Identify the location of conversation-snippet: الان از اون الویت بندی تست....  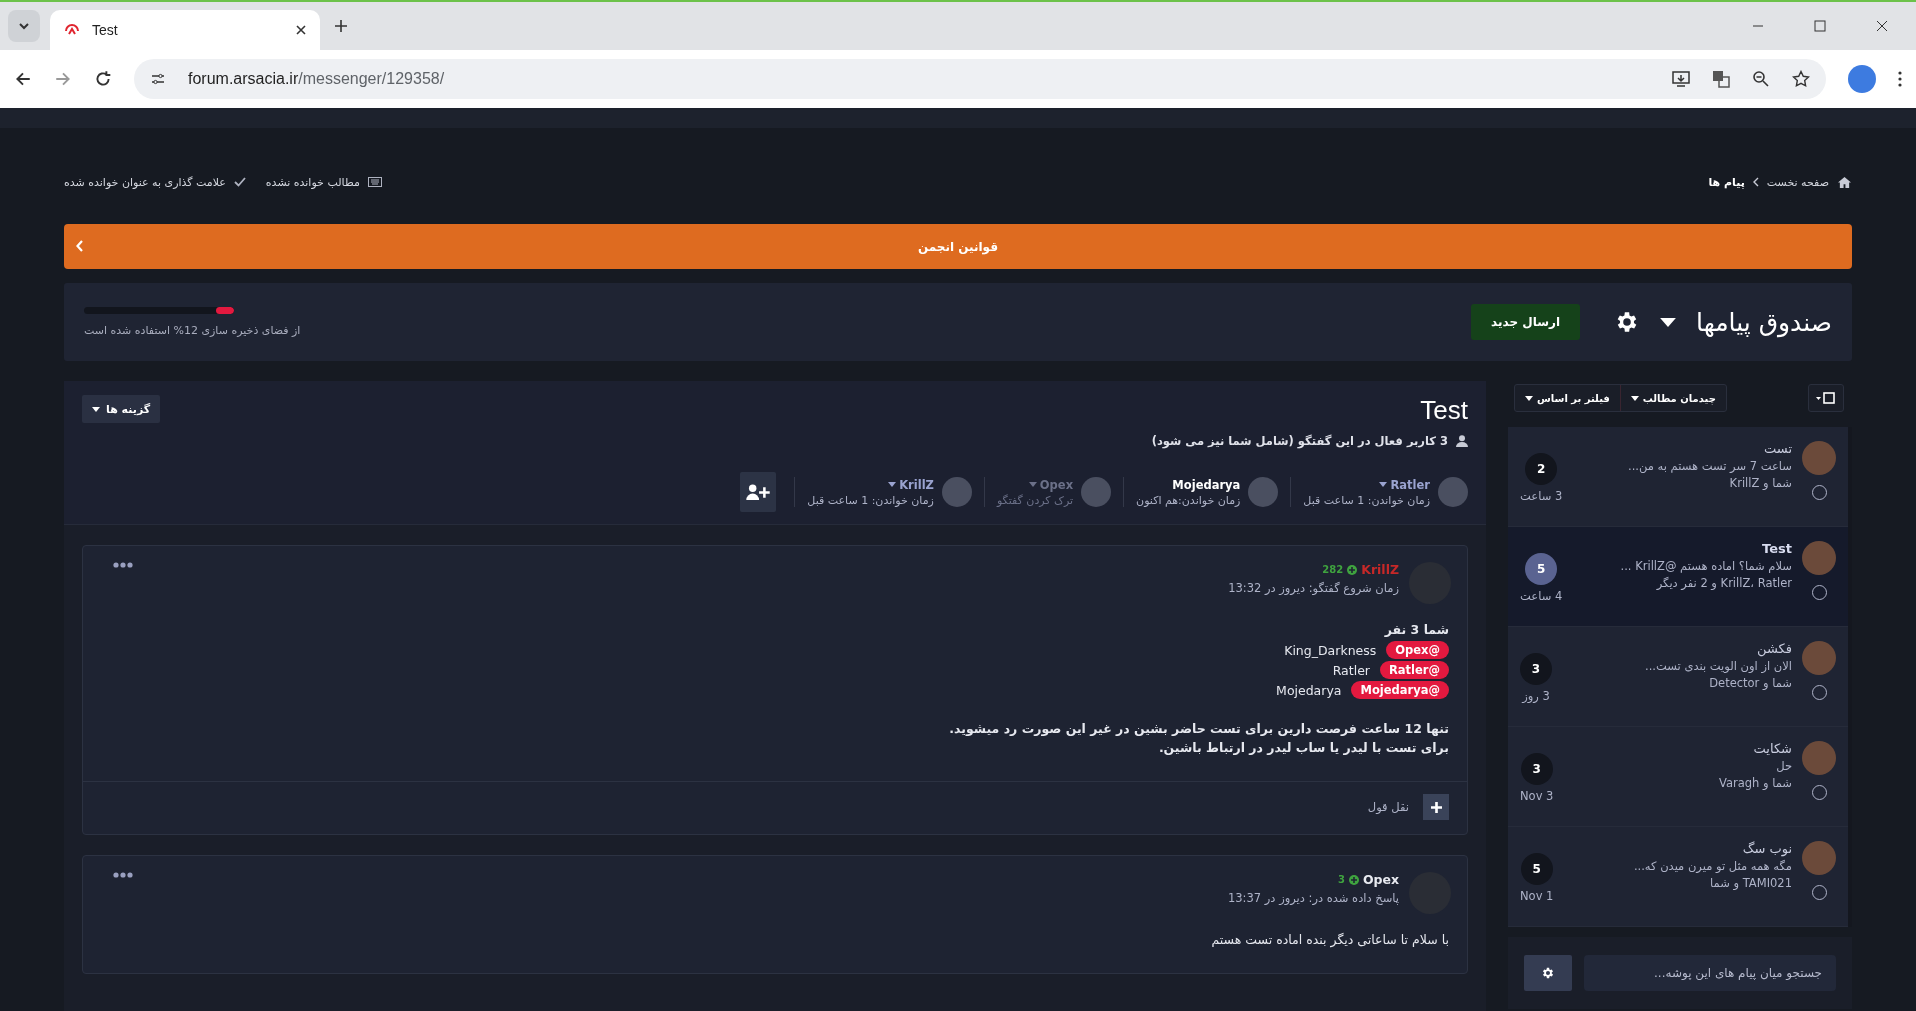
(1718, 666).